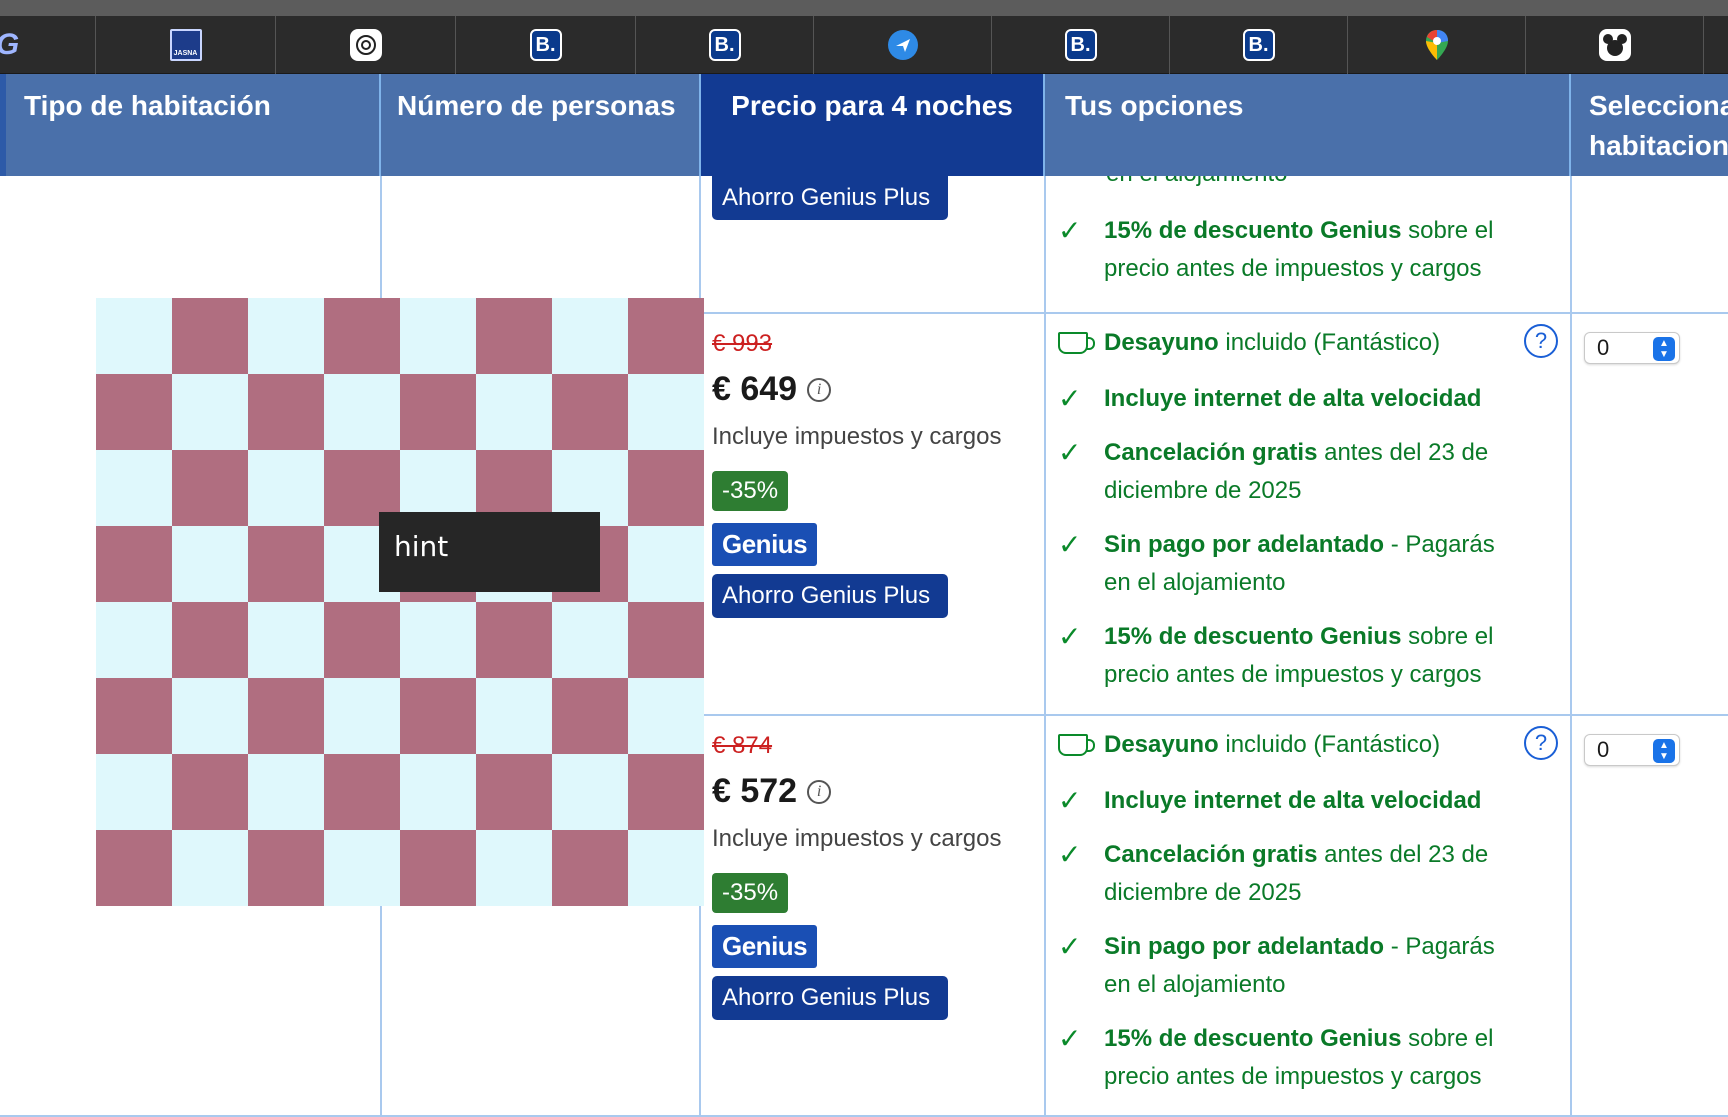  I want to click on discount-bold: 15% de descuento Genius, so click(1253, 230).